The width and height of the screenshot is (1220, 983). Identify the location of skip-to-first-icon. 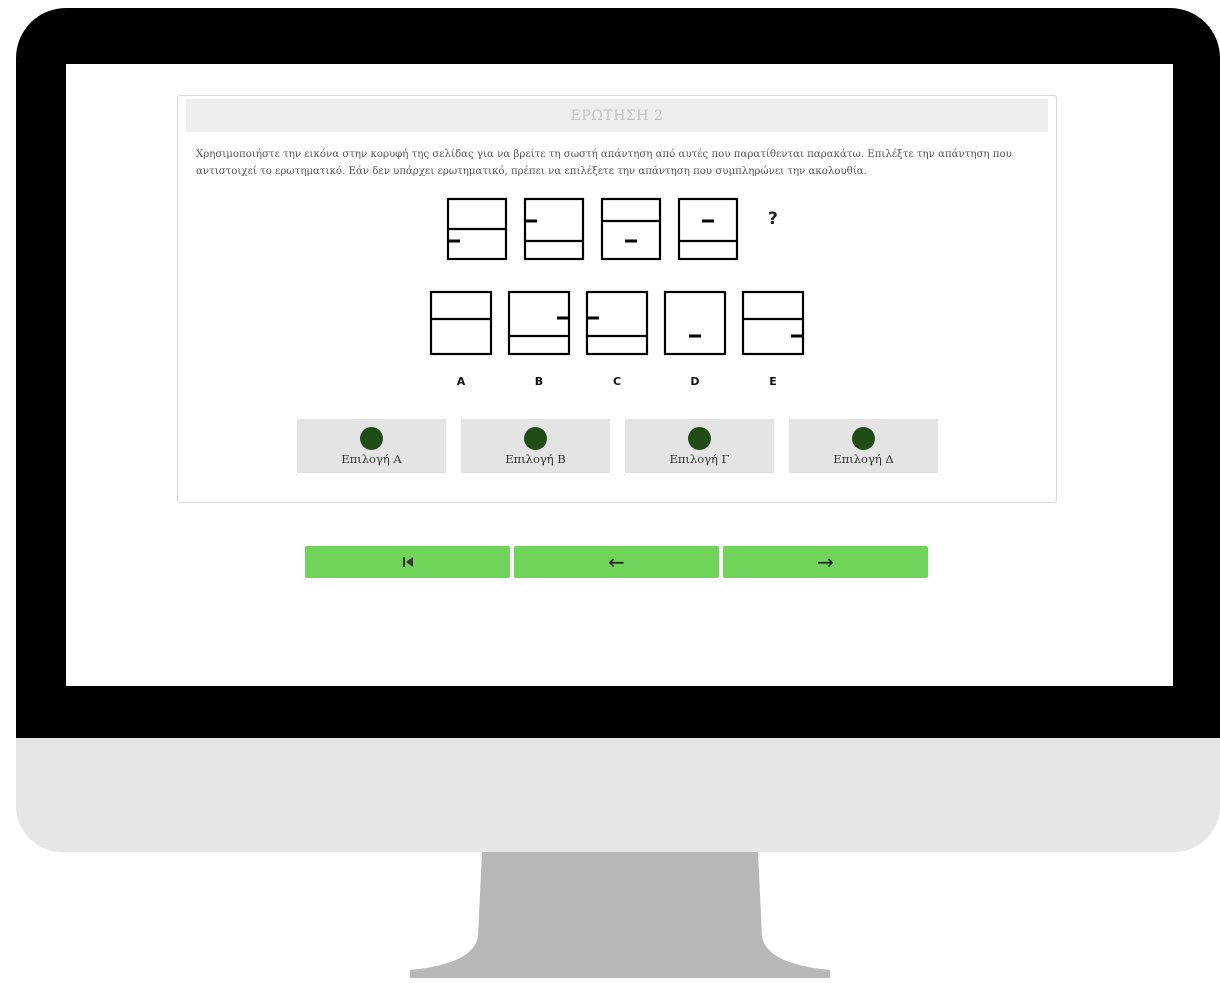
(407, 562).